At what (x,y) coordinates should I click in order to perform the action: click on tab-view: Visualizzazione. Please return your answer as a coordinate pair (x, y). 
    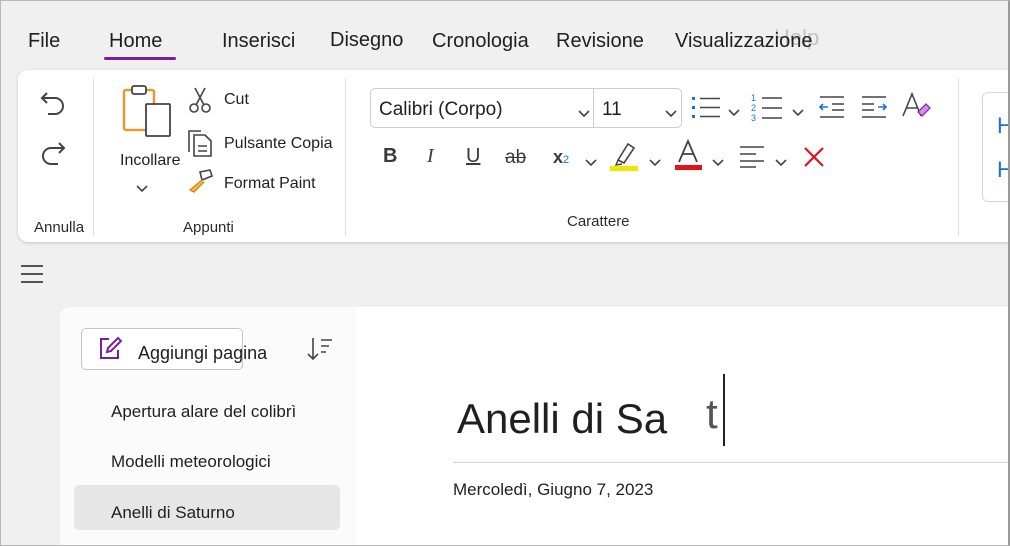
    Looking at the image, I should click on (744, 41).